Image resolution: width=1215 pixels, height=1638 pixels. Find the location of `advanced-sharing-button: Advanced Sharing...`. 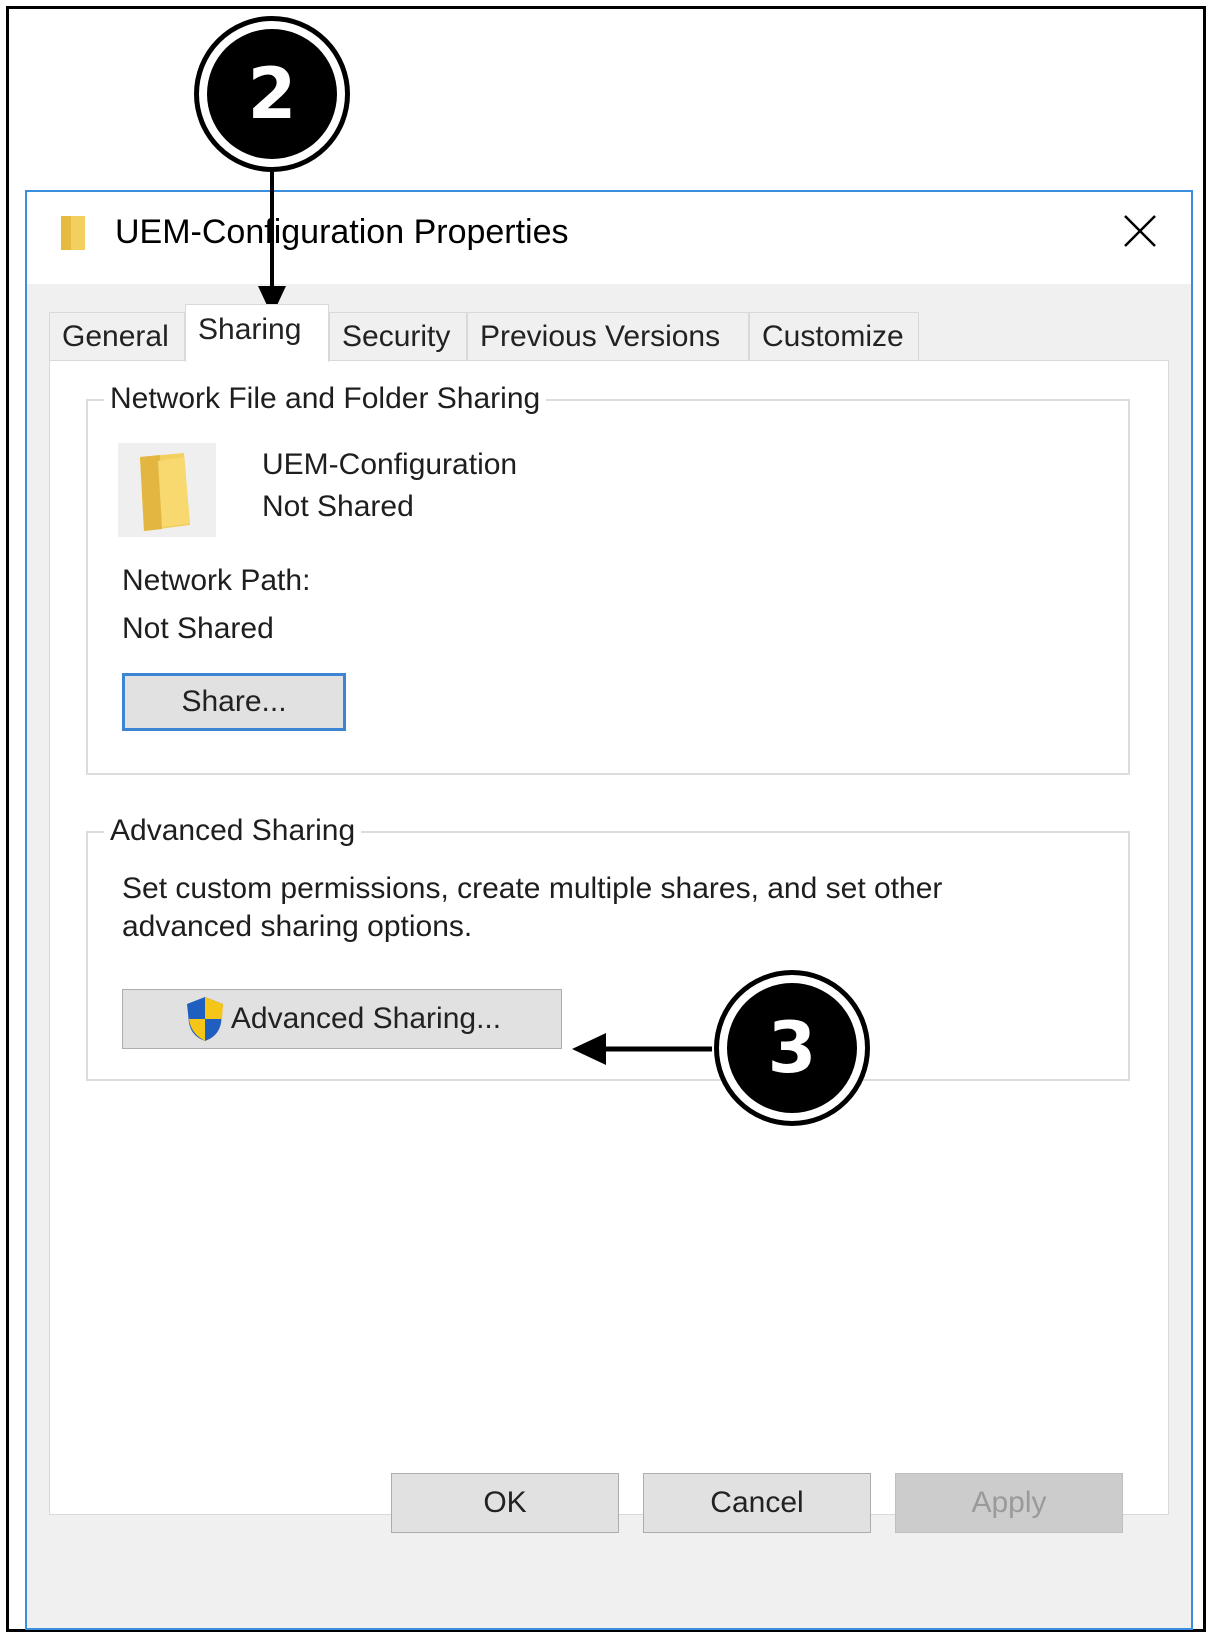

advanced-sharing-button: Advanced Sharing... is located at coordinates (342, 1019).